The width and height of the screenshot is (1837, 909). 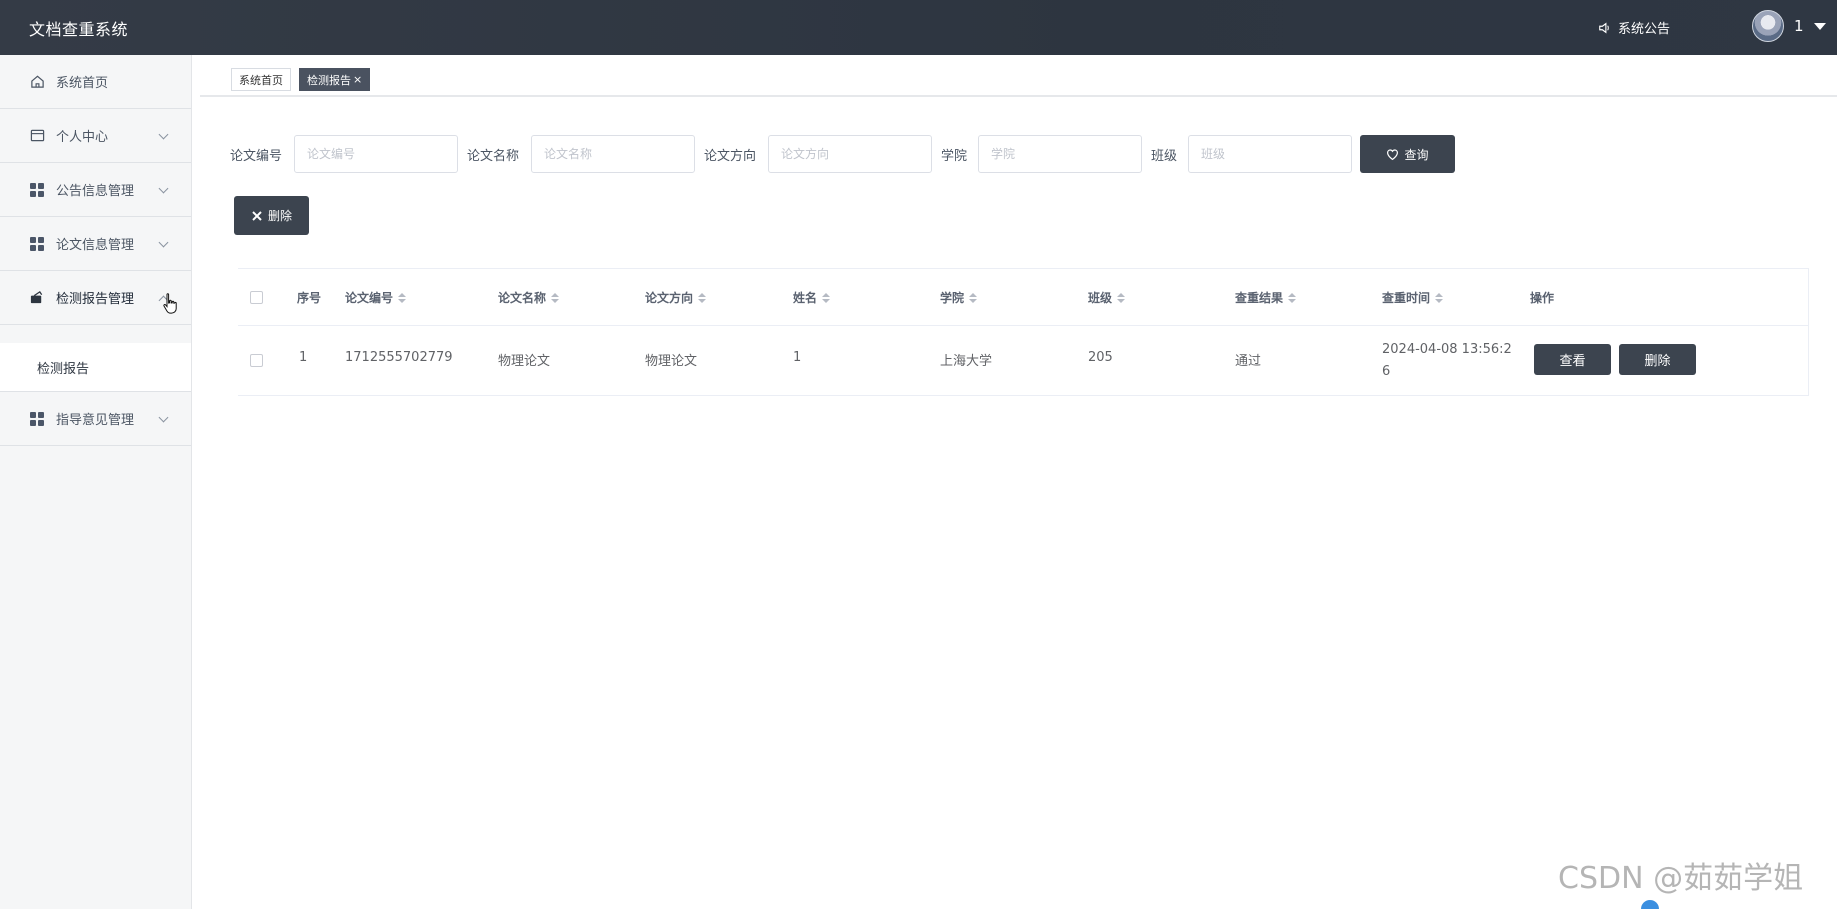 I want to click on column-header-time: 查重时间, so click(x=1413, y=297).